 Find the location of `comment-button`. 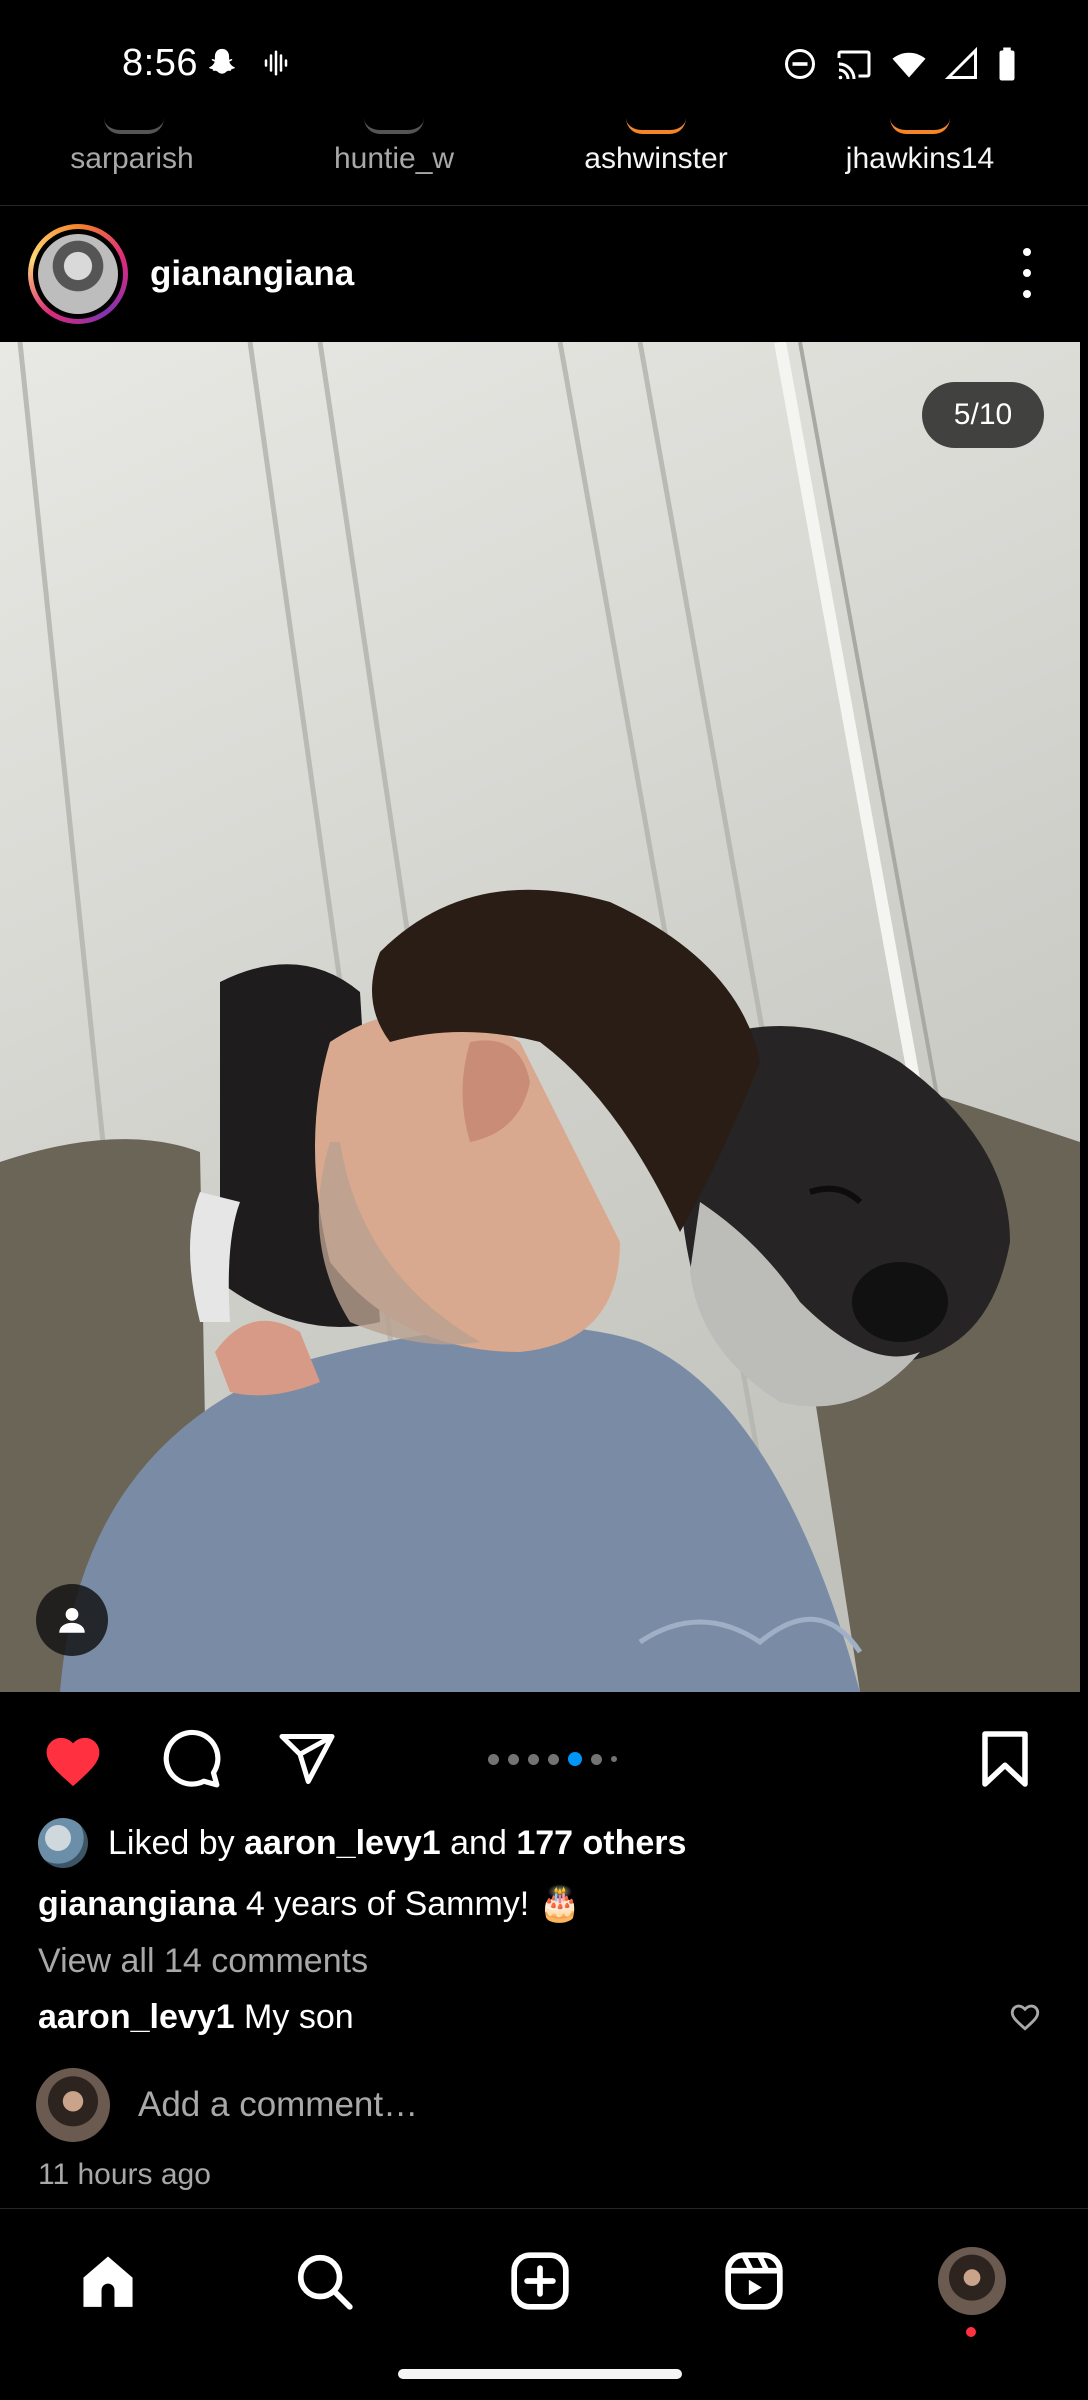

comment-button is located at coordinates (191, 1759).